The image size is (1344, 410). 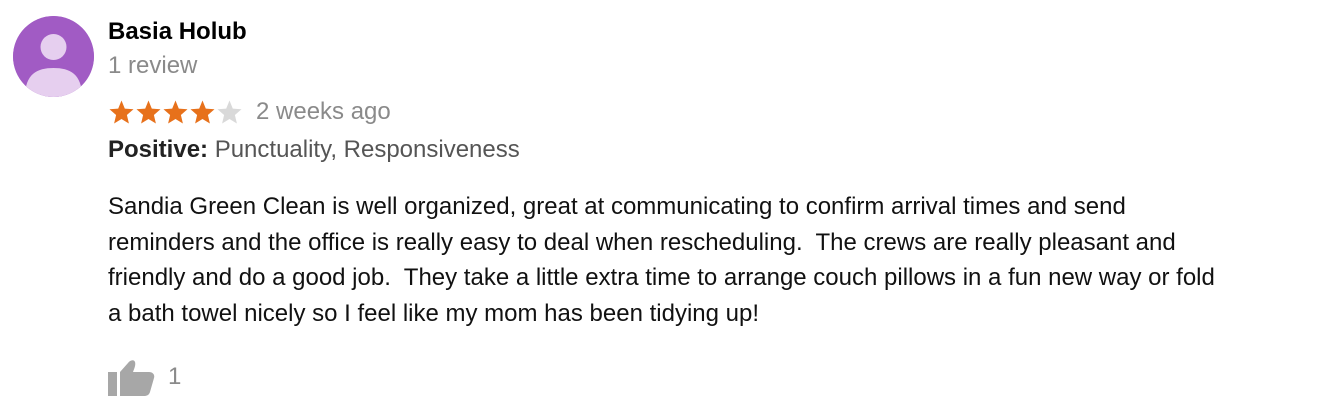 What do you see at coordinates (158, 149) in the screenshot?
I see `attributes-label: Positive:` at bounding box center [158, 149].